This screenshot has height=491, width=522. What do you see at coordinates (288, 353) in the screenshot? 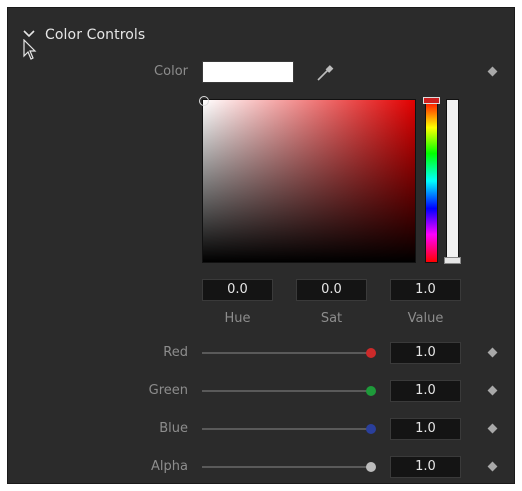
I see `red-slider-track` at bounding box center [288, 353].